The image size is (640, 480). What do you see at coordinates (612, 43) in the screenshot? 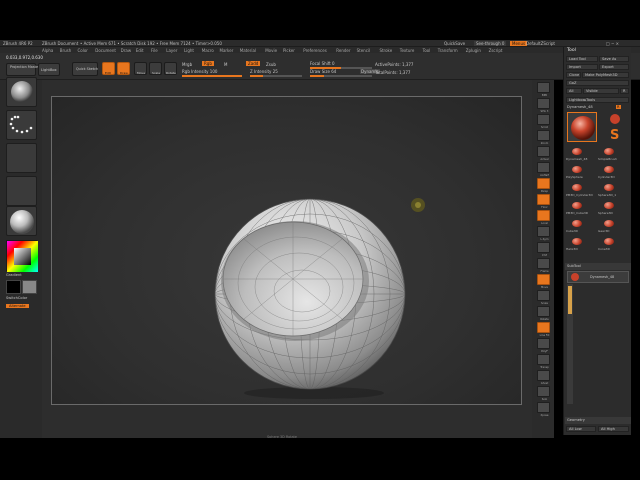
I see `window-controls: □ − ×` at bounding box center [612, 43].